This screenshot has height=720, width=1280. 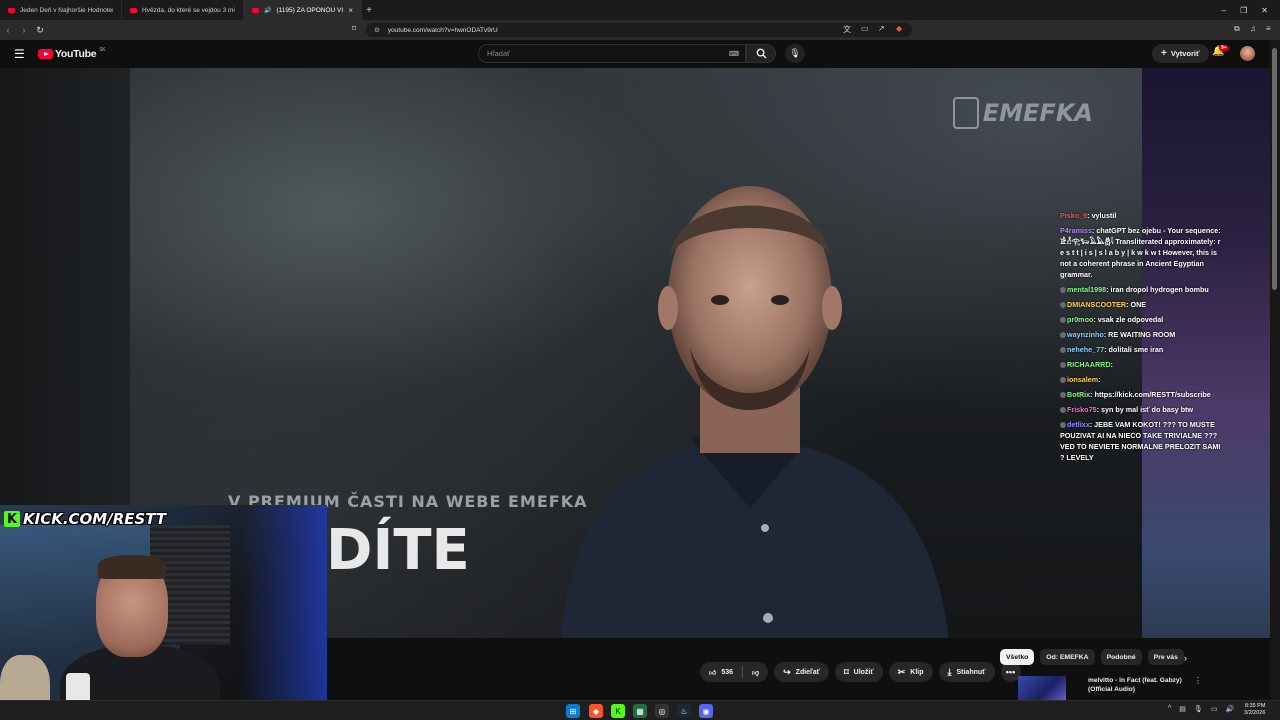 What do you see at coordinates (1159, 289) in the screenshot?
I see `chat-text: iran dropol hydrogen bombu` at bounding box center [1159, 289].